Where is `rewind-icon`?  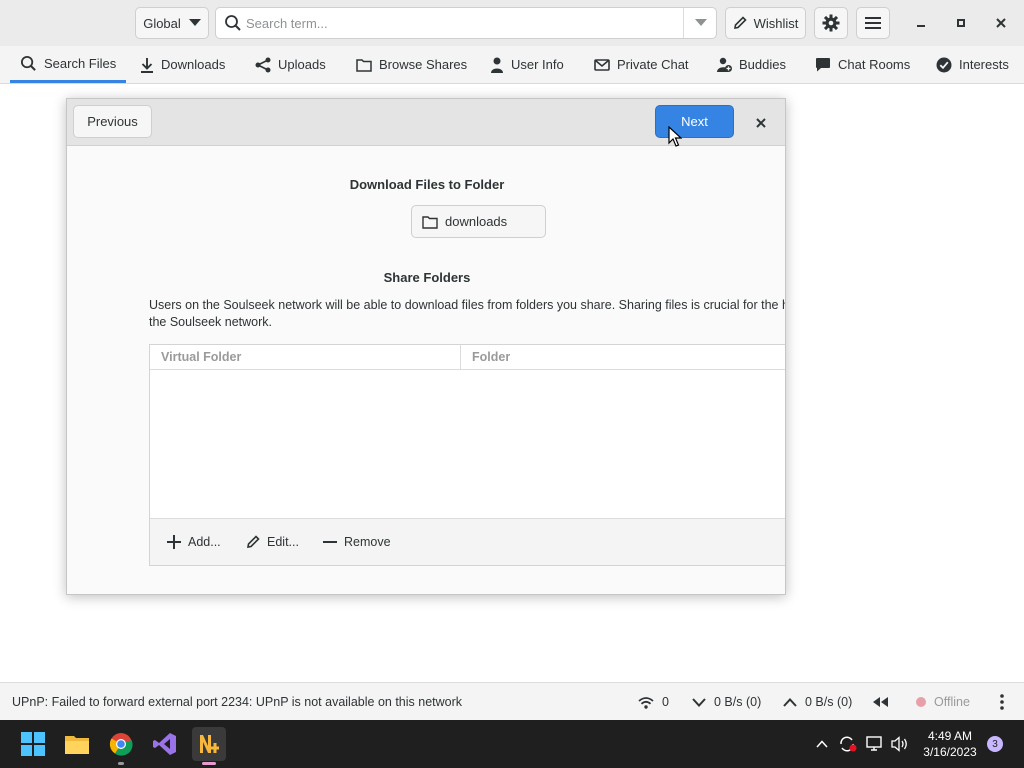
rewind-icon is located at coordinates (880, 702).